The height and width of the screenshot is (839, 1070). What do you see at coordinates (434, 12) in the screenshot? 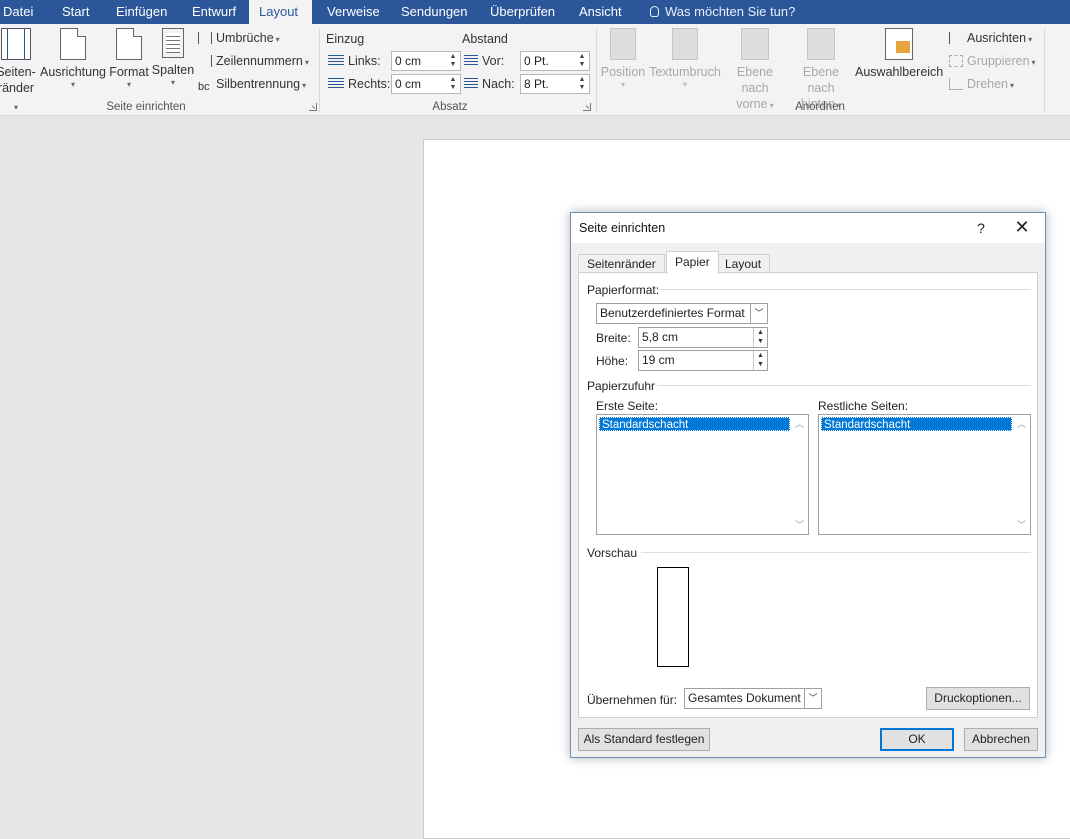
I see `tab-sendungen: Sendungen` at bounding box center [434, 12].